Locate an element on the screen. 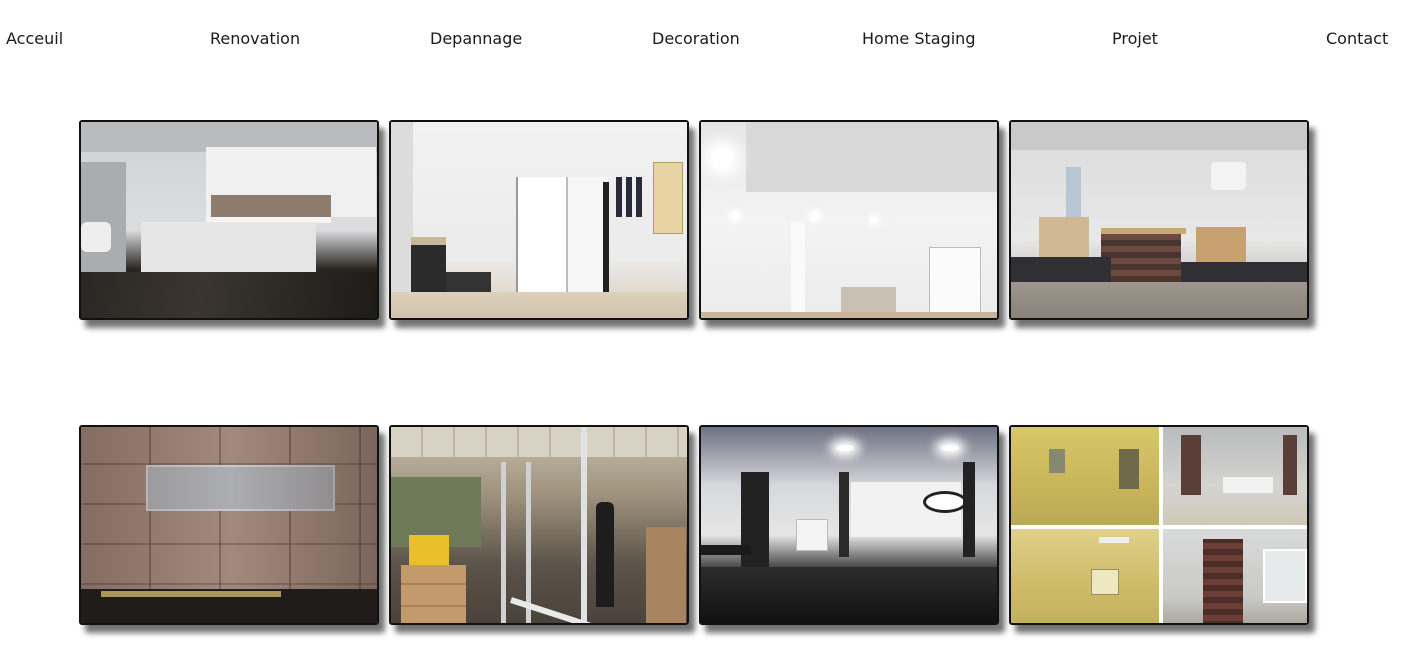 This screenshot has height=653, width=1428. photo-dark-office is located at coordinates (849, 525).